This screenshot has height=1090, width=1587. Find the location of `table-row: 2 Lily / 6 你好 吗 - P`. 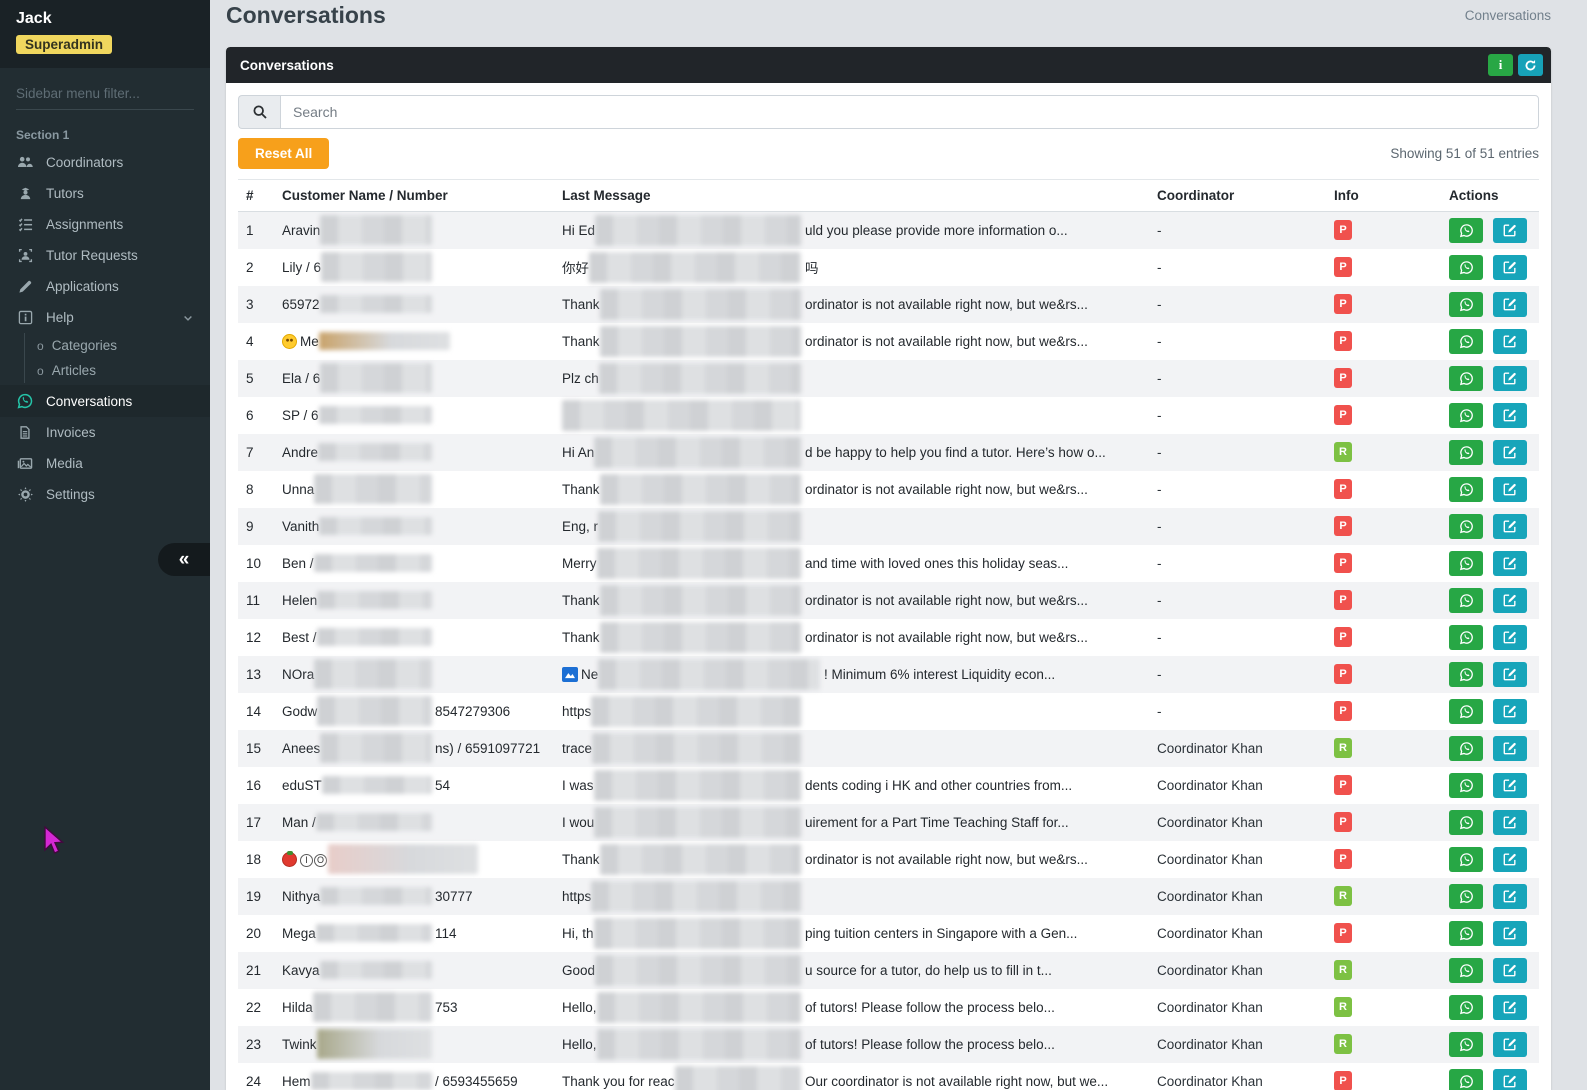

table-row: 2 Lily / 6 你好 吗 - P is located at coordinates (888, 267).